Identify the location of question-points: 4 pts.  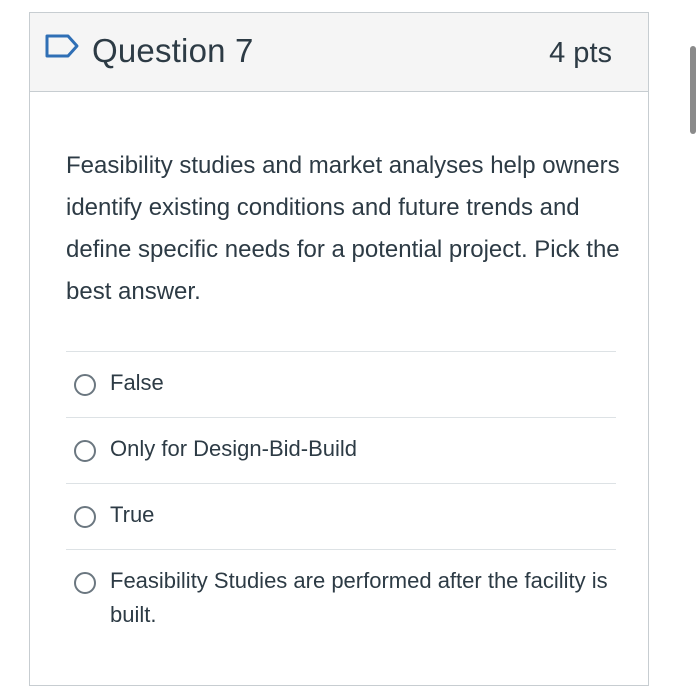
(580, 53).